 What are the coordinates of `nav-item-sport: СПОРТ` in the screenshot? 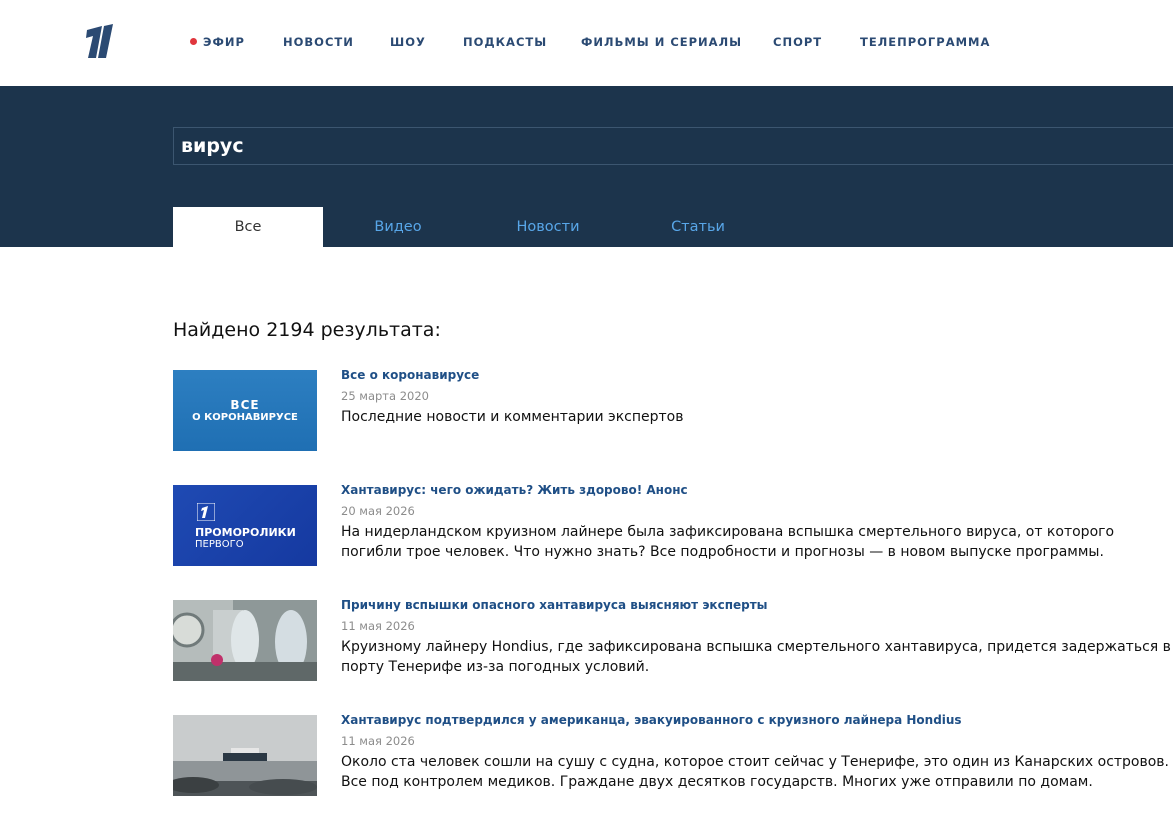 It's located at (797, 42).